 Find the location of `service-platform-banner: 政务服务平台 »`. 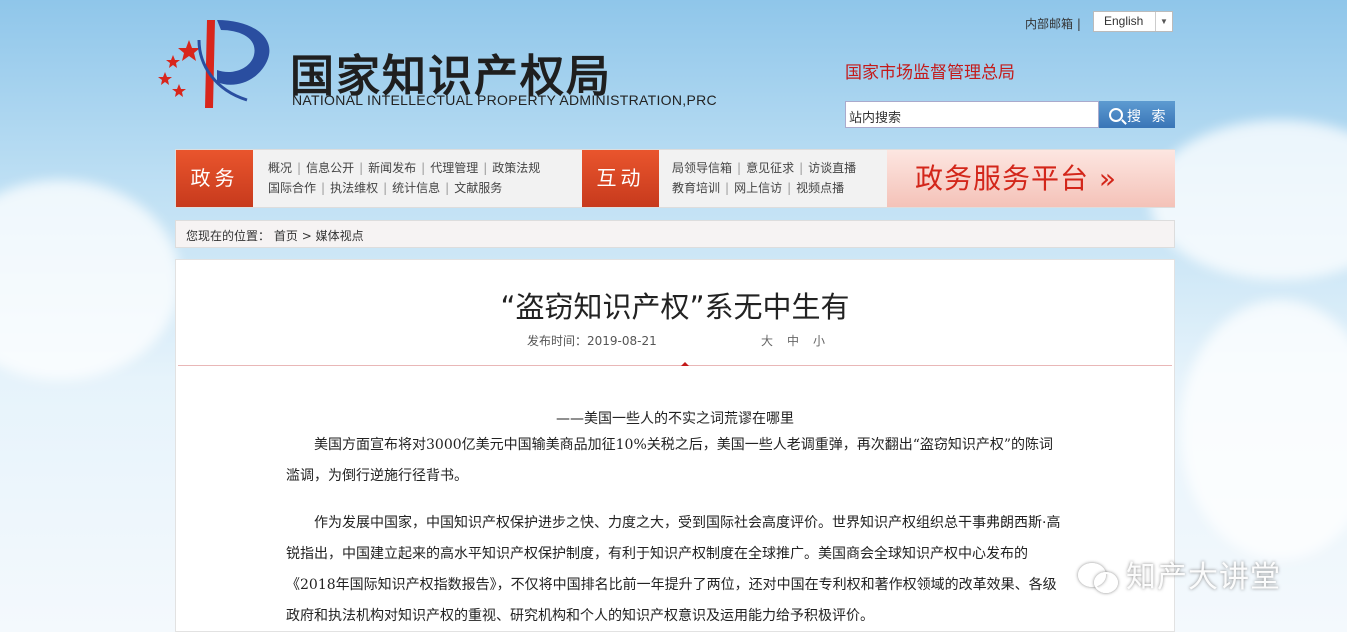

service-platform-banner: 政务服务平台 » is located at coordinates (1031, 178).